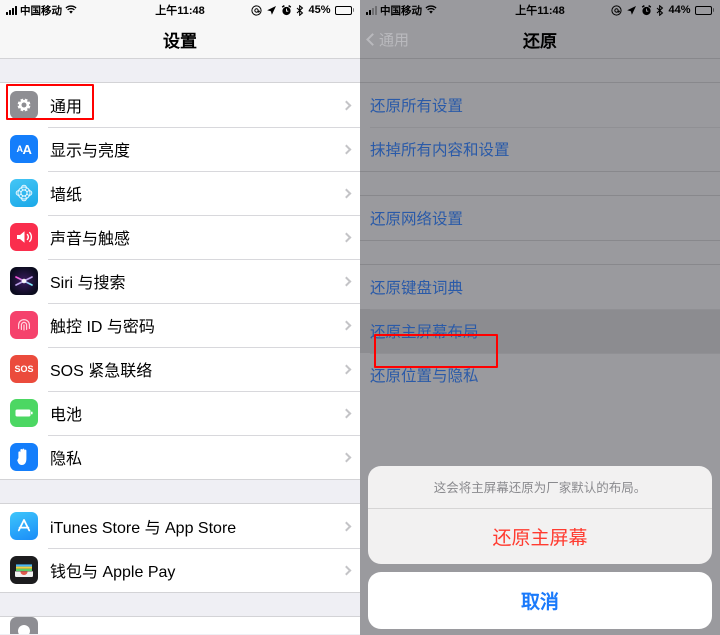 This screenshot has width=720, height=635. What do you see at coordinates (24, 457) in the screenshot?
I see `privacy-hand-icon` at bounding box center [24, 457].